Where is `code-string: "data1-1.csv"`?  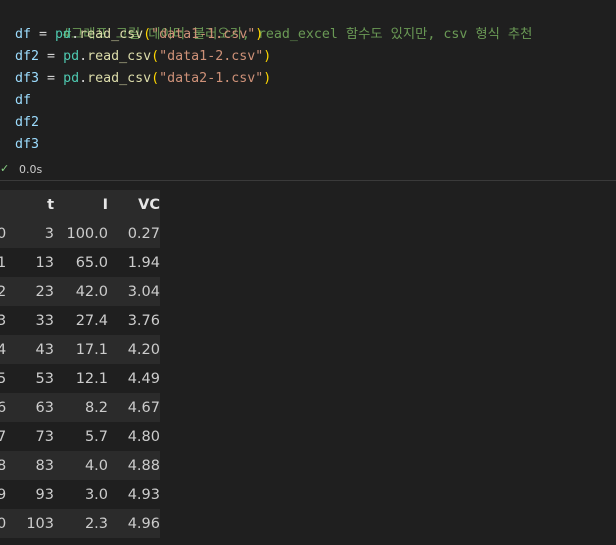
code-string: "data1-1.csv" is located at coordinates (203, 34).